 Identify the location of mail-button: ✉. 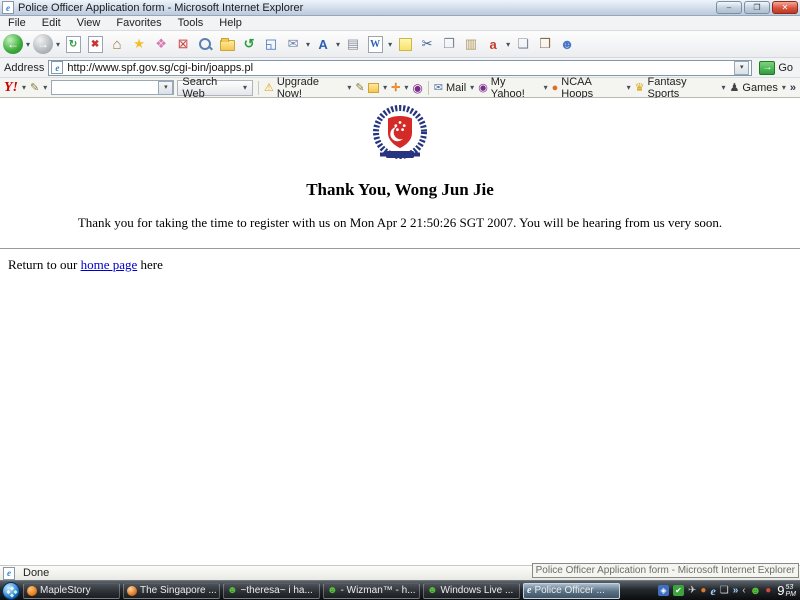
(293, 44).